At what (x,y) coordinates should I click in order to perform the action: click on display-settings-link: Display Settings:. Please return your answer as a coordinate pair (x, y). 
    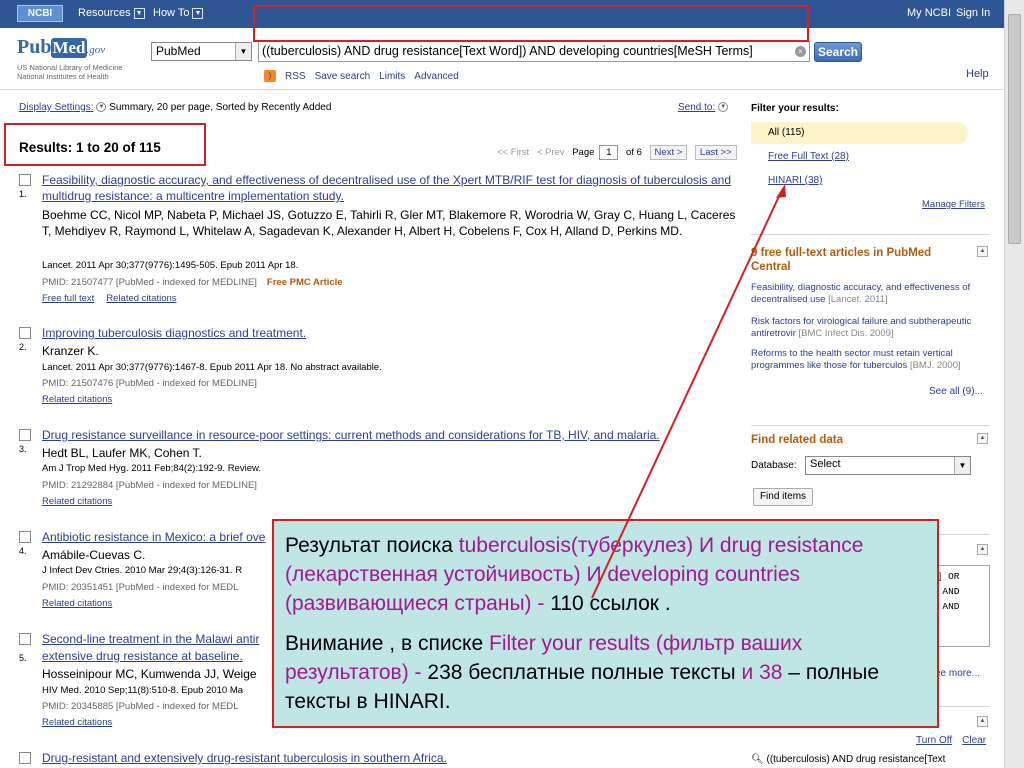
    Looking at the image, I should click on (56, 107).